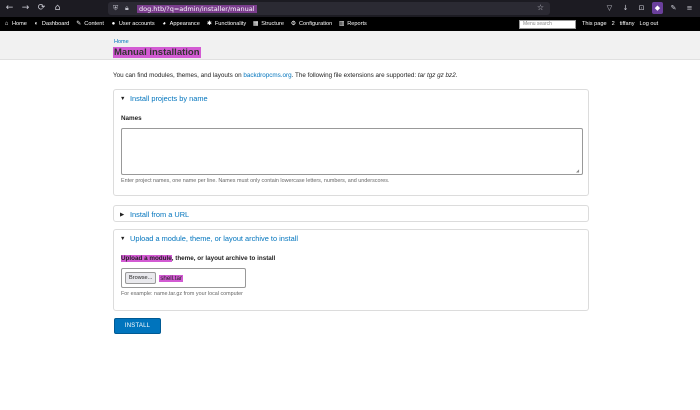  What do you see at coordinates (272, 24) in the screenshot?
I see `admin-item-label: Structure` at bounding box center [272, 24].